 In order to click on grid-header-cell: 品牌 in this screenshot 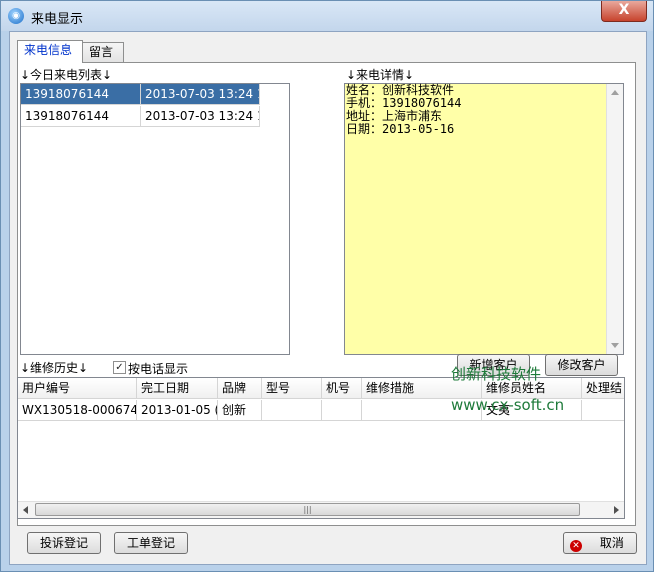, I will do `click(240, 388)`.